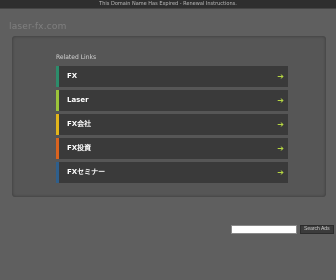 Image resolution: width=336 pixels, height=280 pixels. Describe the element at coordinates (72, 76) in the screenshot. I see `related-link-label: FX` at that location.